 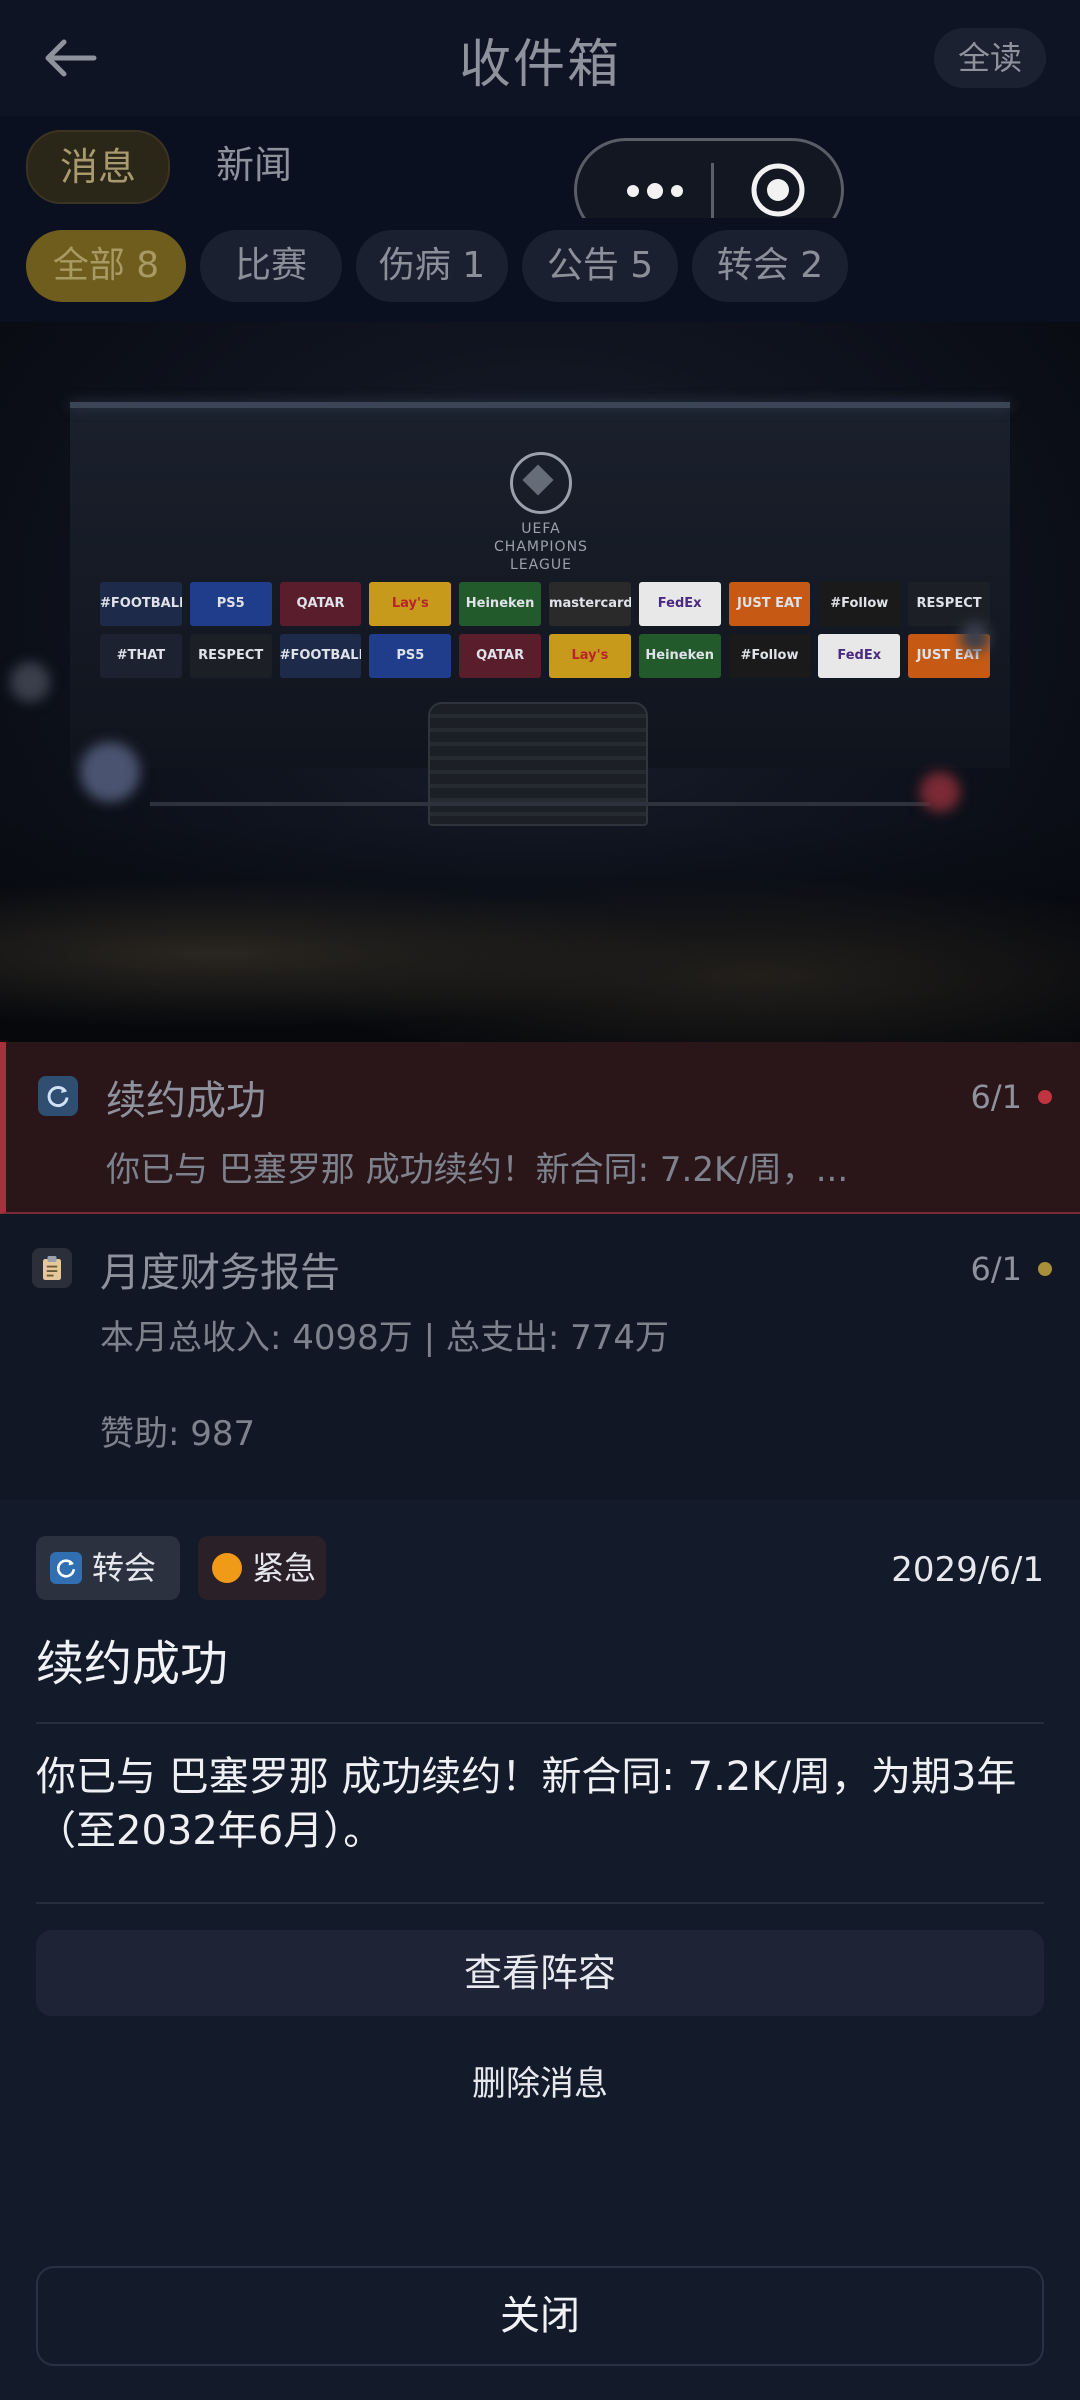 What do you see at coordinates (967, 1570) in the screenshot?
I see `detail-date: 2029/6/1` at bounding box center [967, 1570].